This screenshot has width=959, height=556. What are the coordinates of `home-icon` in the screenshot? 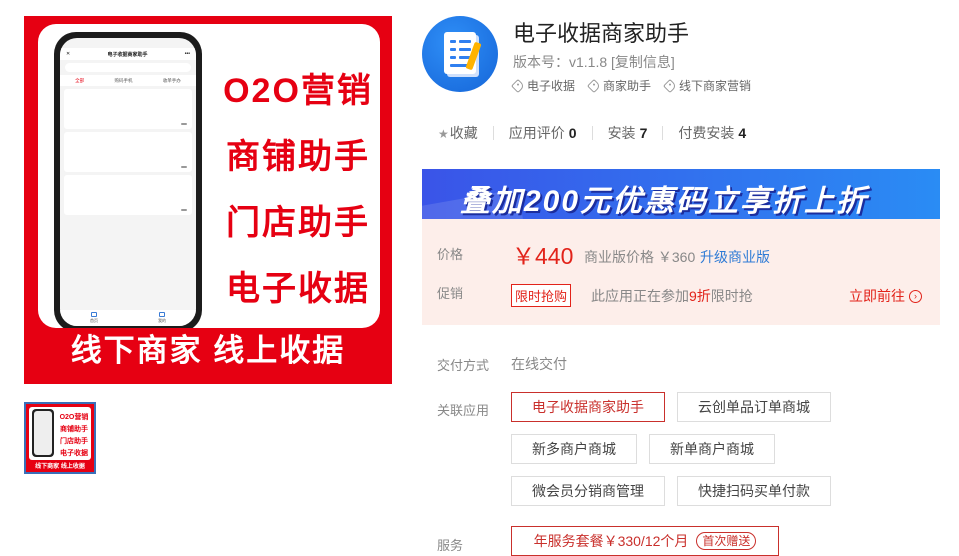 It's located at (94, 314).